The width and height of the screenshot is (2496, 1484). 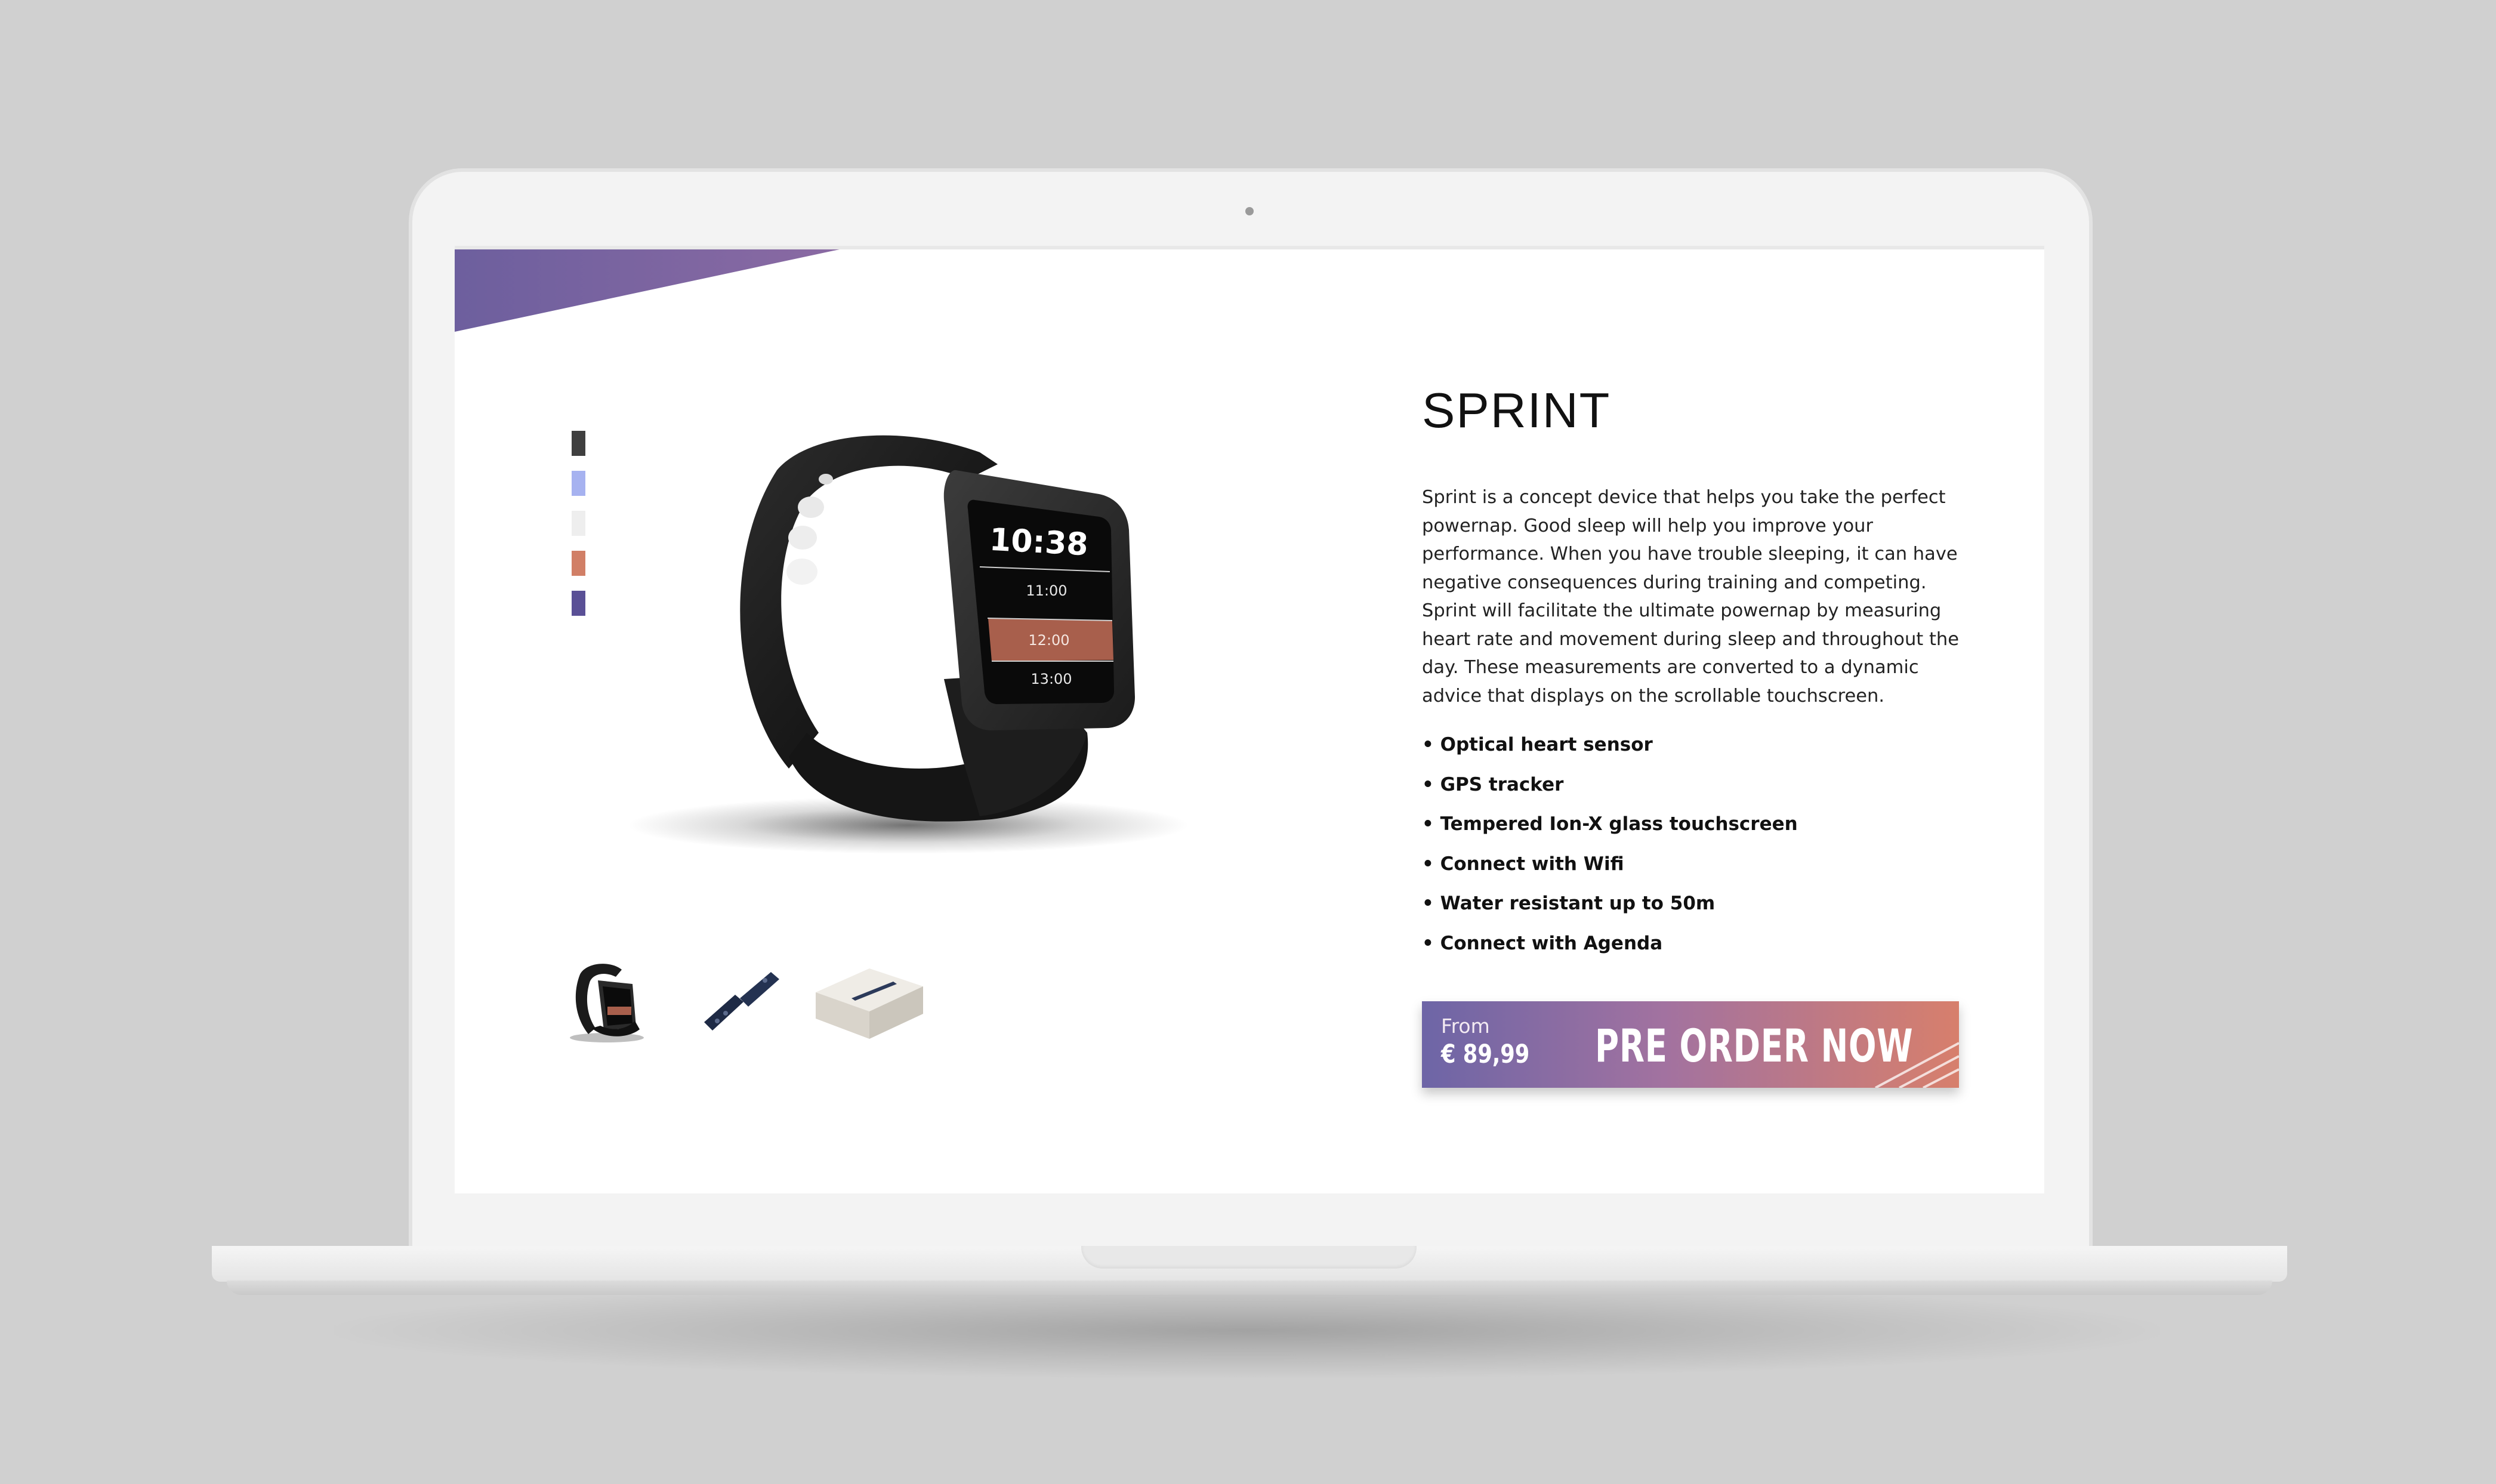 What do you see at coordinates (741, 1002) in the screenshot?
I see `thumbnail-strap` at bounding box center [741, 1002].